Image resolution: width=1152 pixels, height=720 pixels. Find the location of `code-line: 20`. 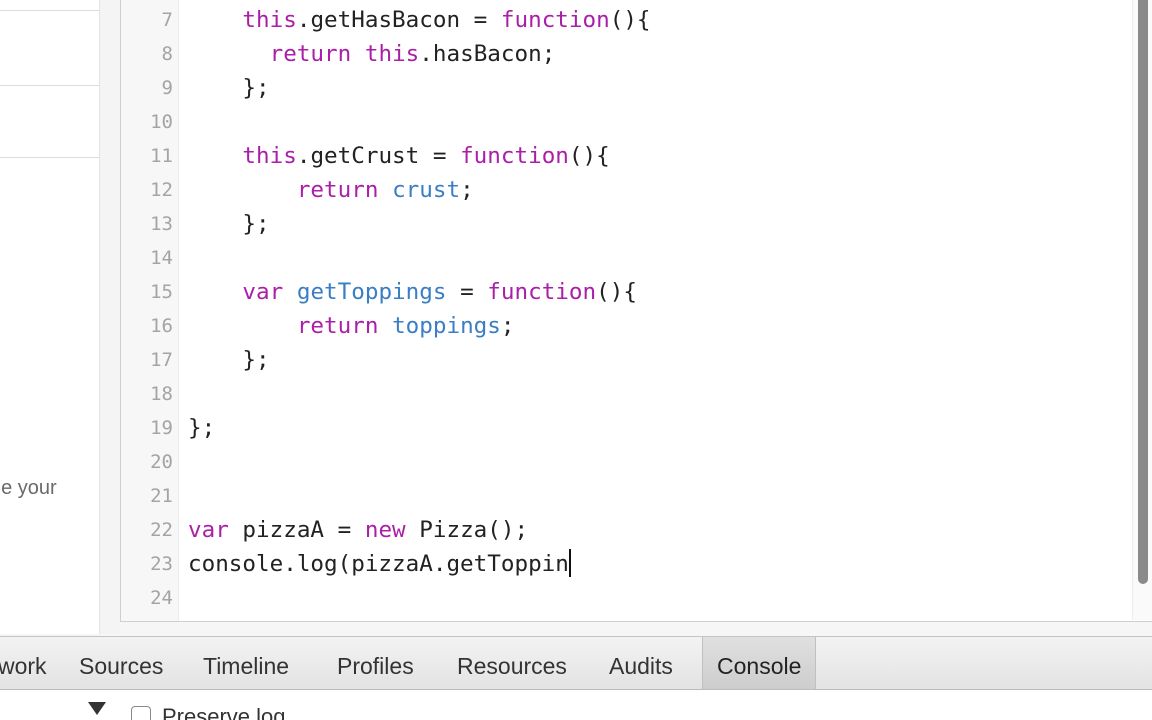

code-line: 20 is located at coordinates (626, 462).